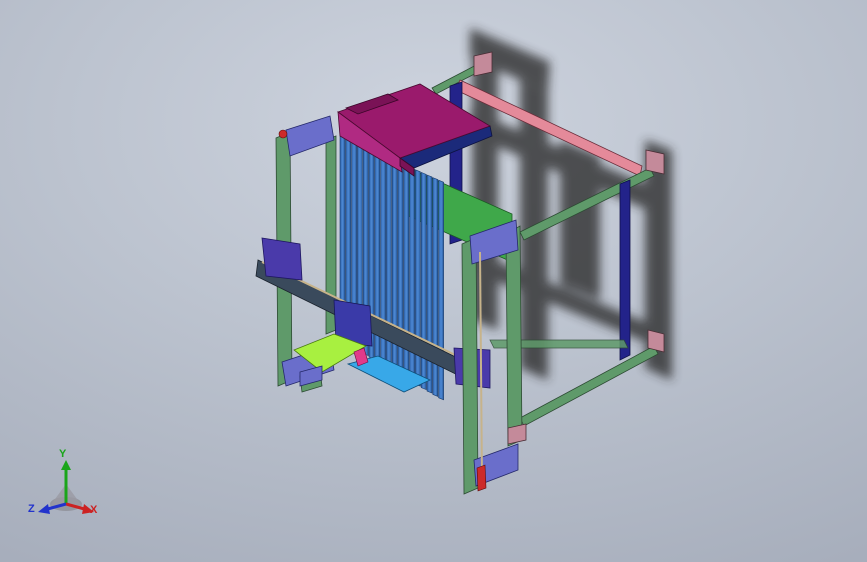 The height and width of the screenshot is (562, 867). I want to click on right-dark-post, so click(625, 270).